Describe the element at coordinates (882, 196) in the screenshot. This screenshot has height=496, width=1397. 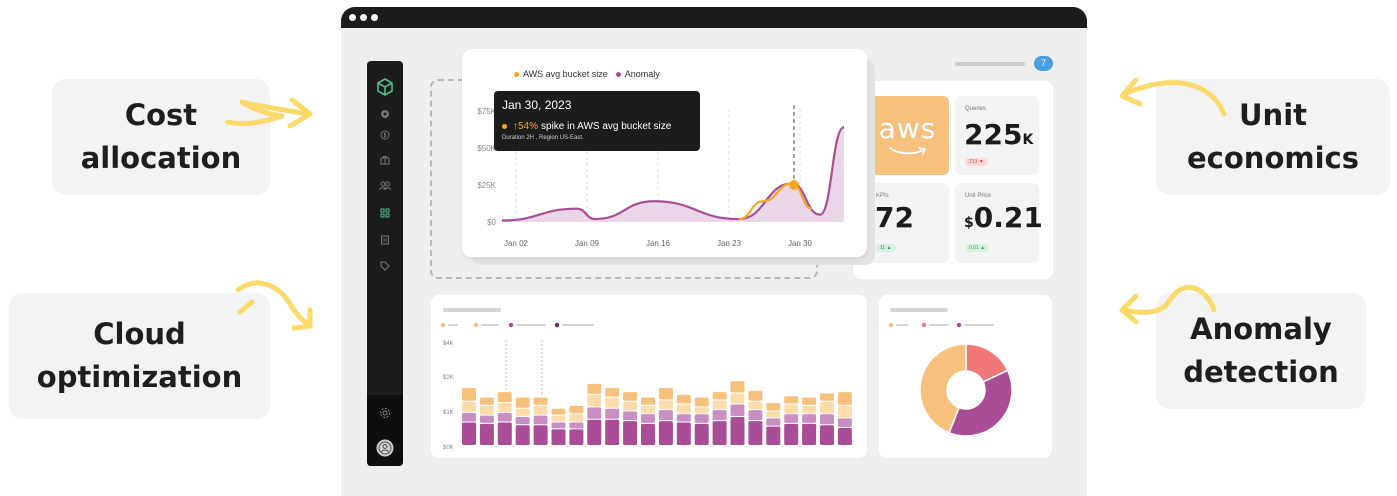
I see `kpis-label: KPIs` at that location.